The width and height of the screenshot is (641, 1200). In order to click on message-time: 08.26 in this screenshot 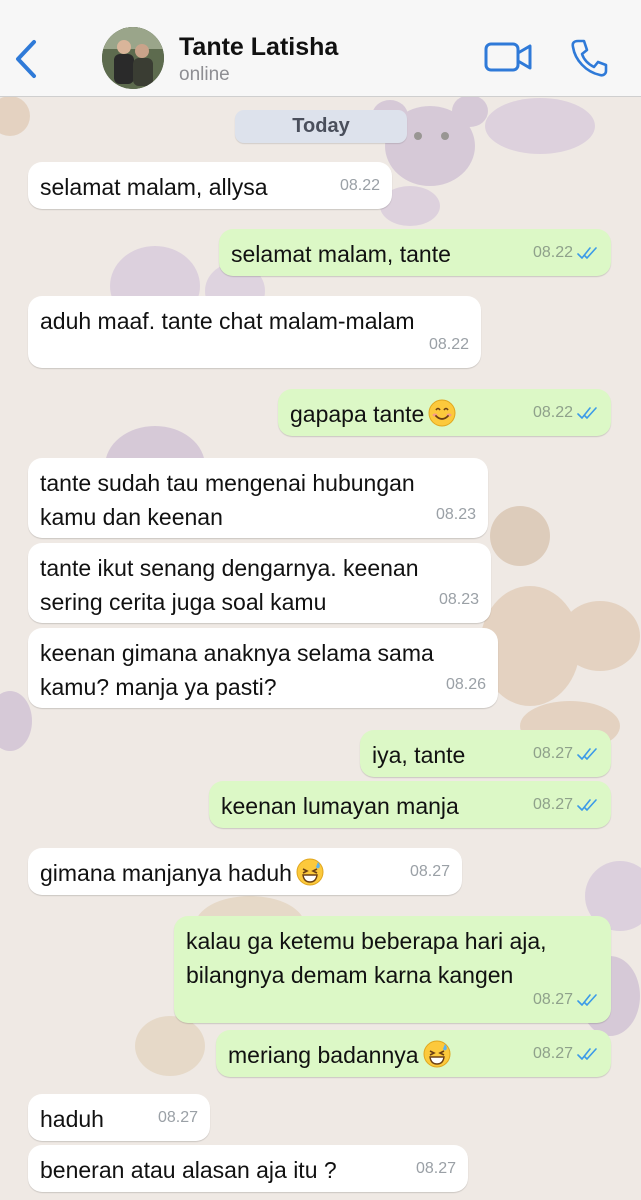, I will do `click(466, 685)`.